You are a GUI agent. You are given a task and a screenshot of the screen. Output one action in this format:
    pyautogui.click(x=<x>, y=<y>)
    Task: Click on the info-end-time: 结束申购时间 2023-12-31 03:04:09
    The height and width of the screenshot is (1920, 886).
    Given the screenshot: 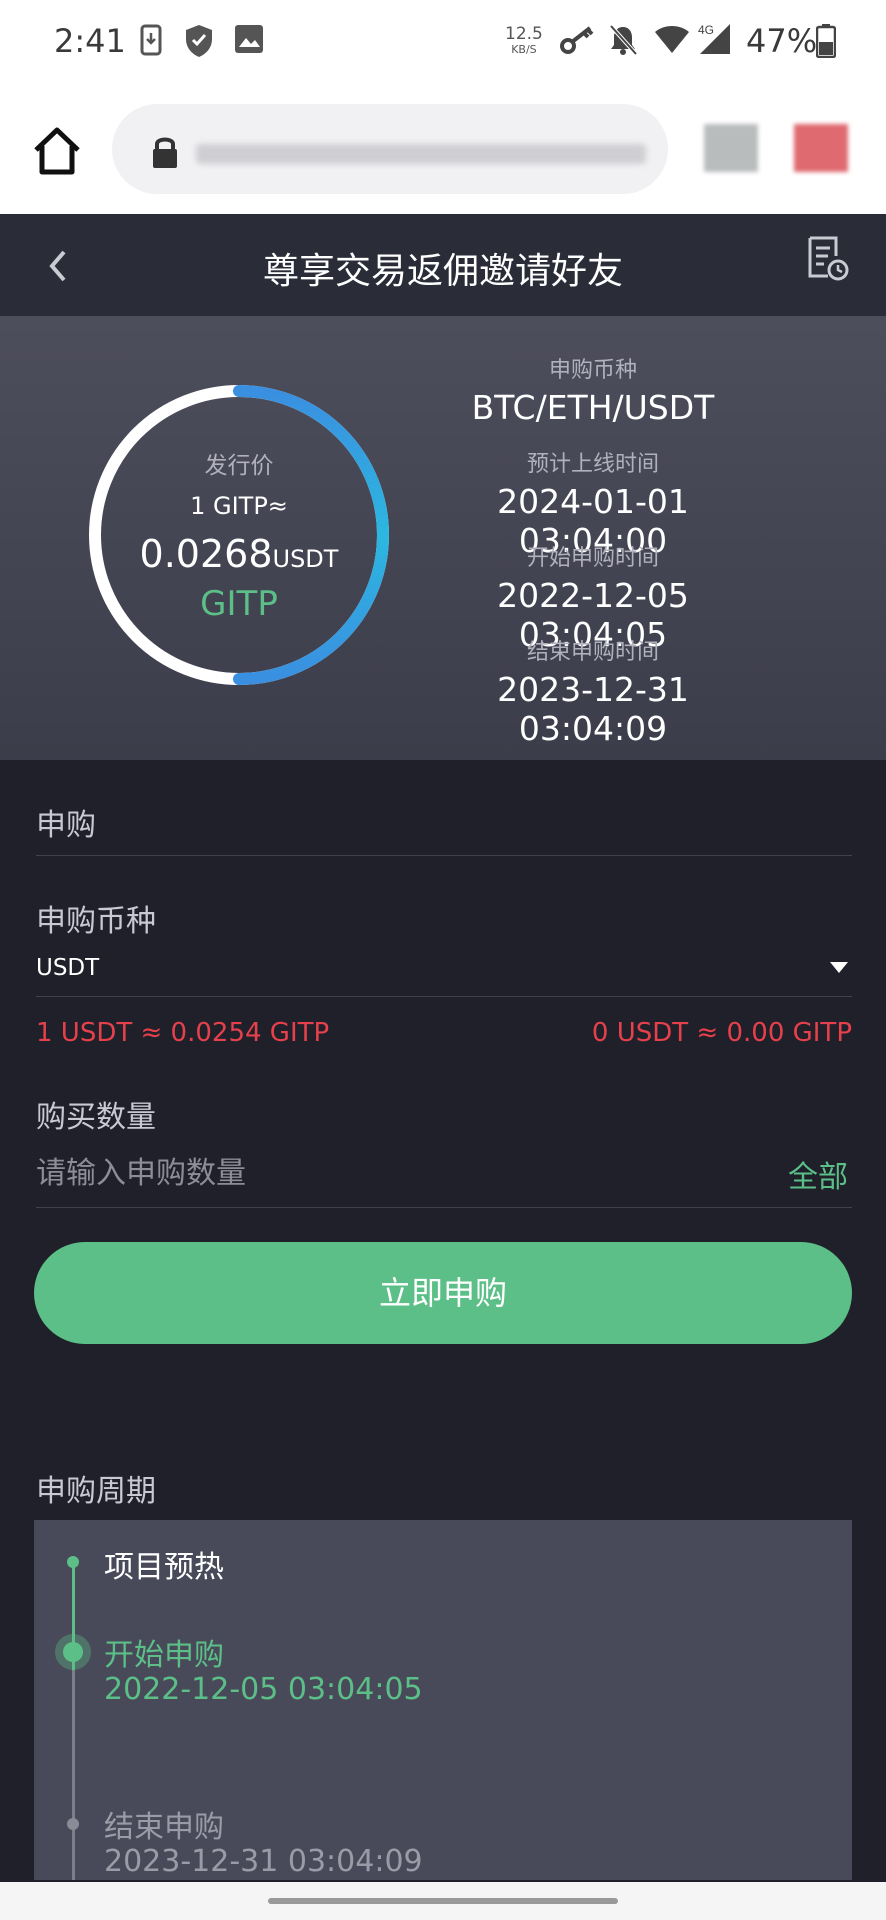 What is the action you would take?
    pyautogui.click(x=593, y=691)
    